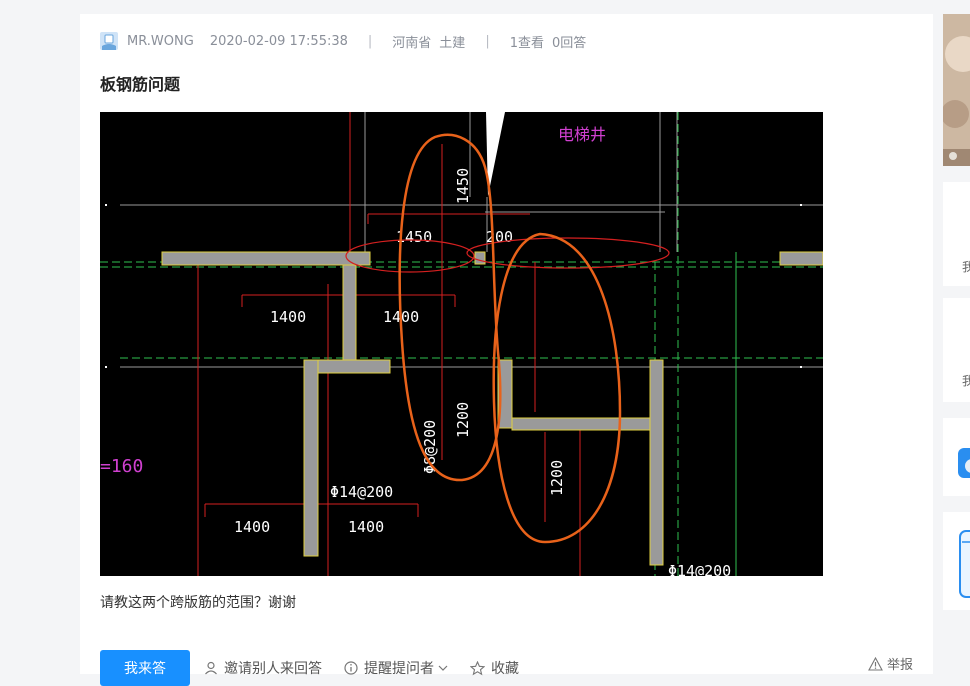 This screenshot has width=970, height=686. I want to click on action-bar: 我来答 邀请别人来回答 提醒提问者 收藏, so click(320, 668).